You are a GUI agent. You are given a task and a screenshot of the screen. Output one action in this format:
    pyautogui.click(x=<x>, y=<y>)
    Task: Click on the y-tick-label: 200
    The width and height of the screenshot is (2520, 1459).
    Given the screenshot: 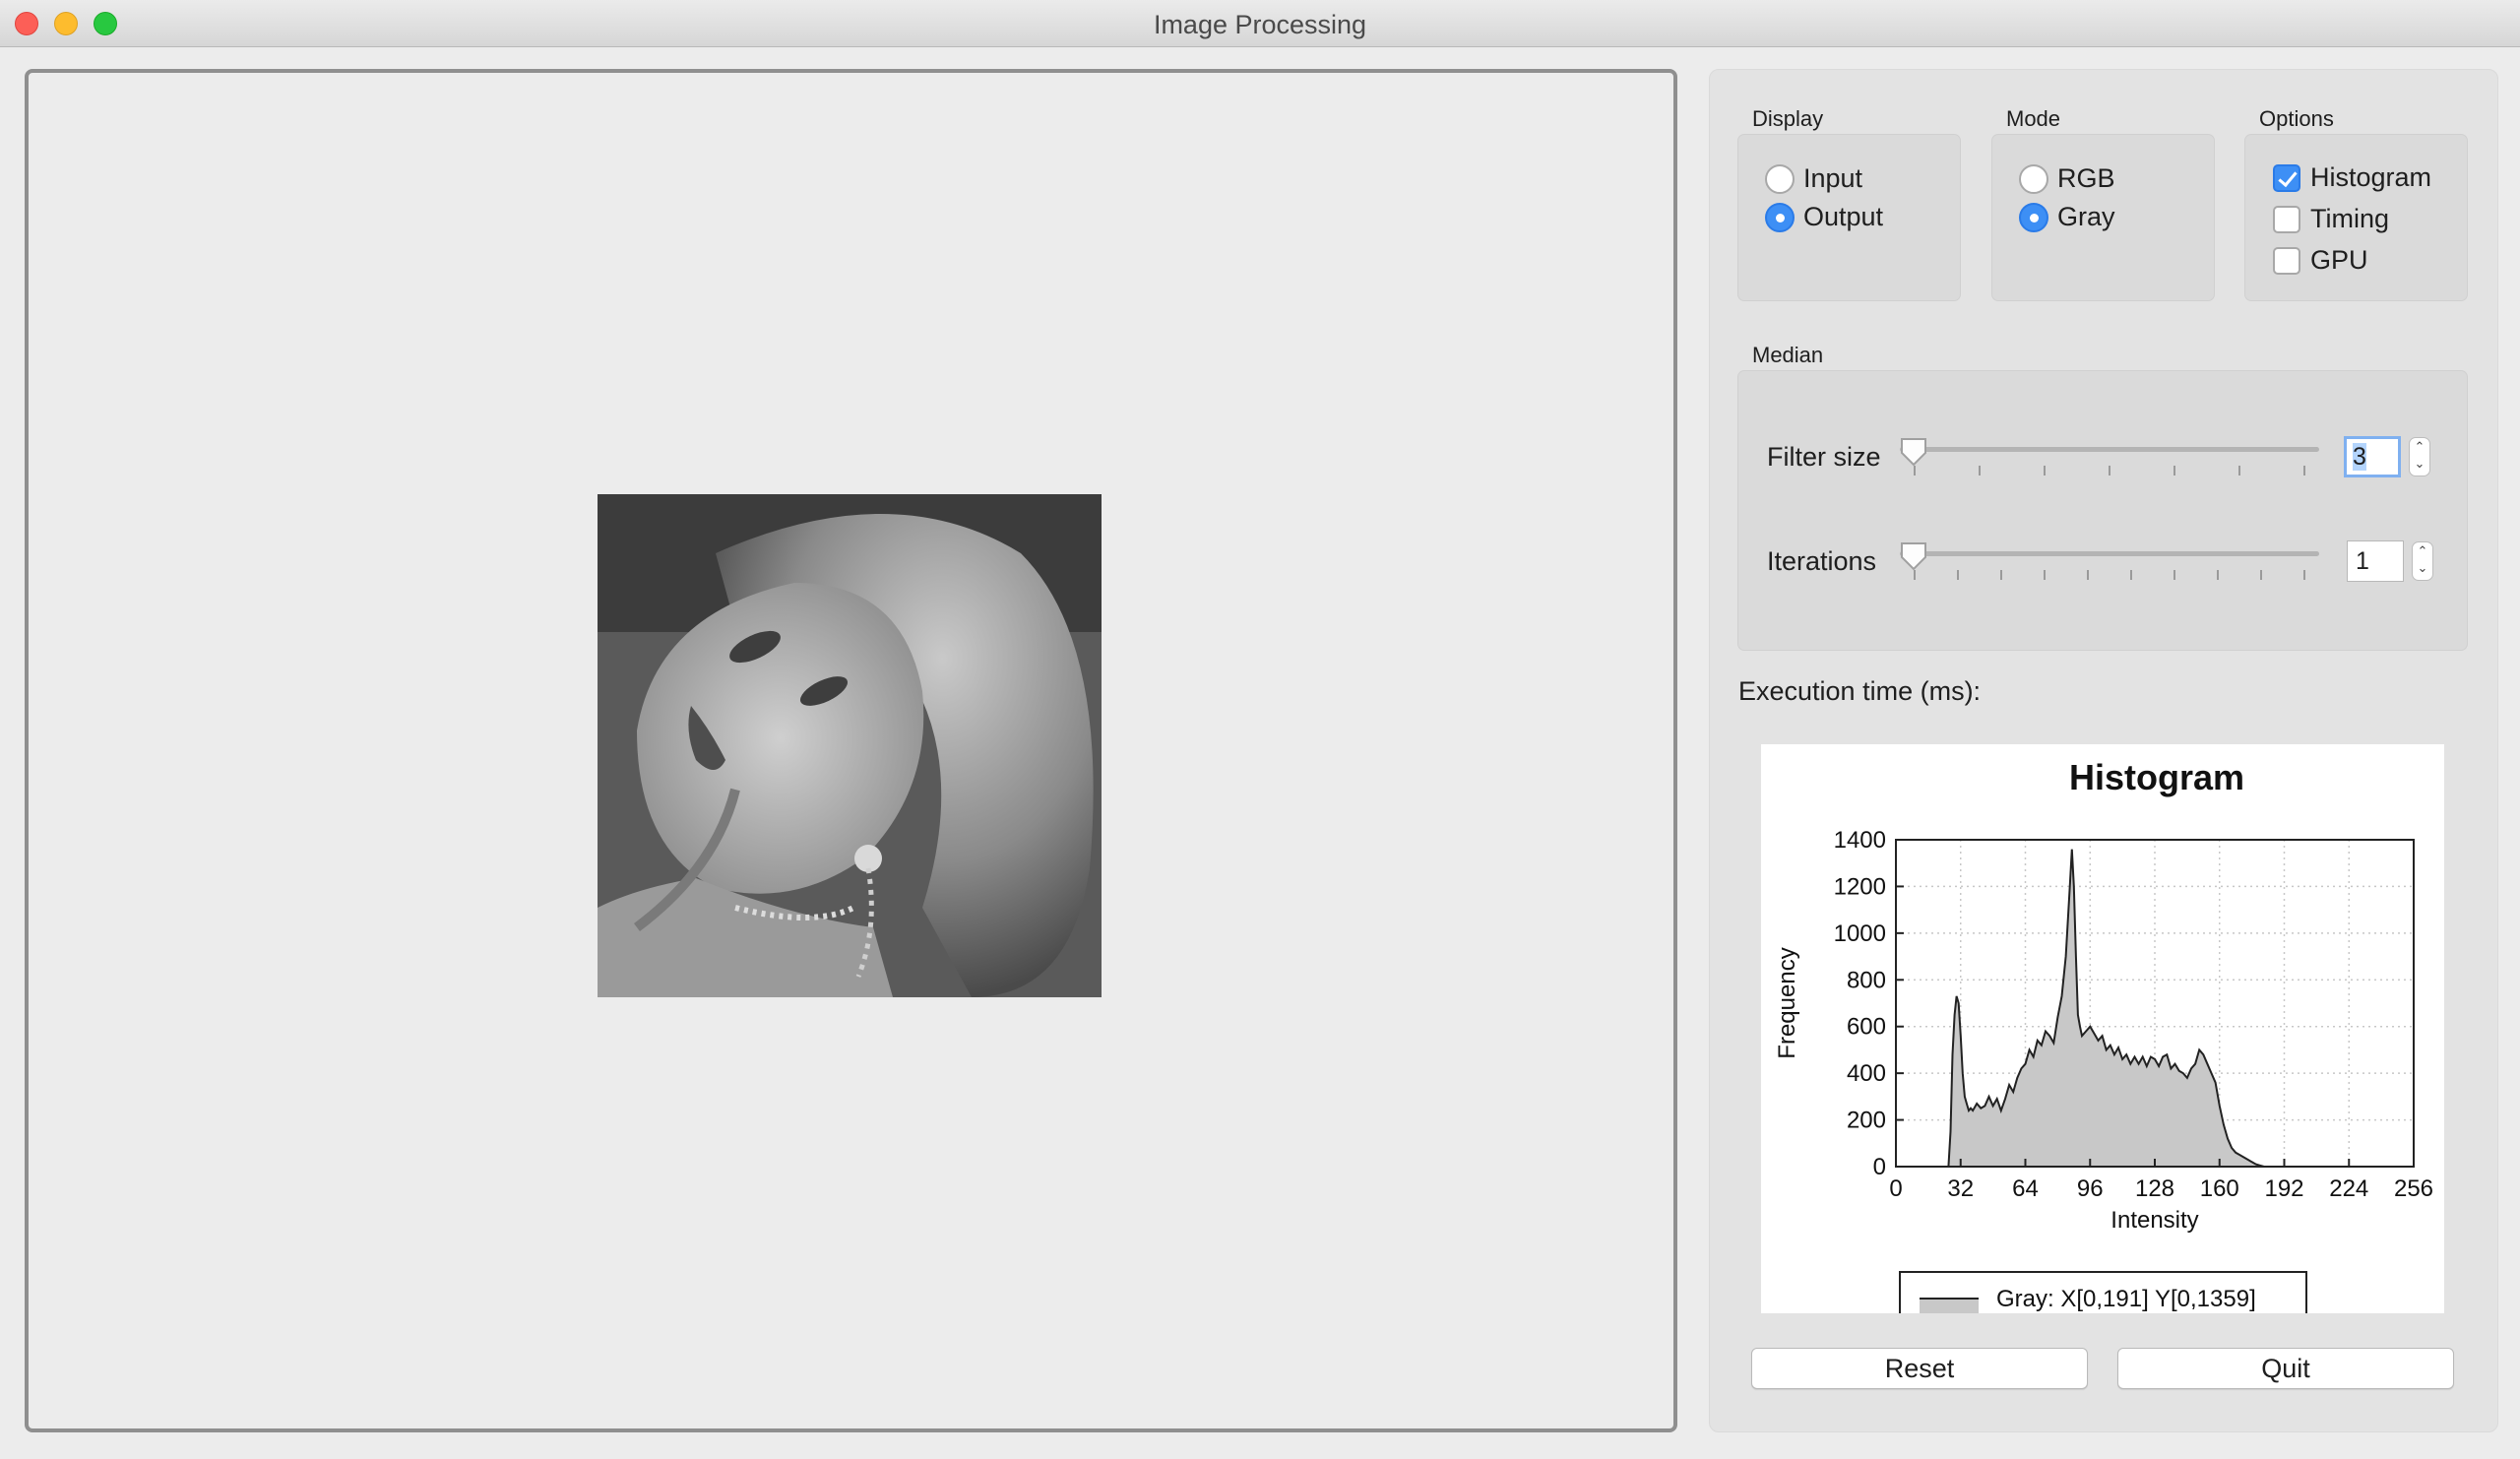 What is the action you would take?
    pyautogui.click(x=1866, y=1121)
    